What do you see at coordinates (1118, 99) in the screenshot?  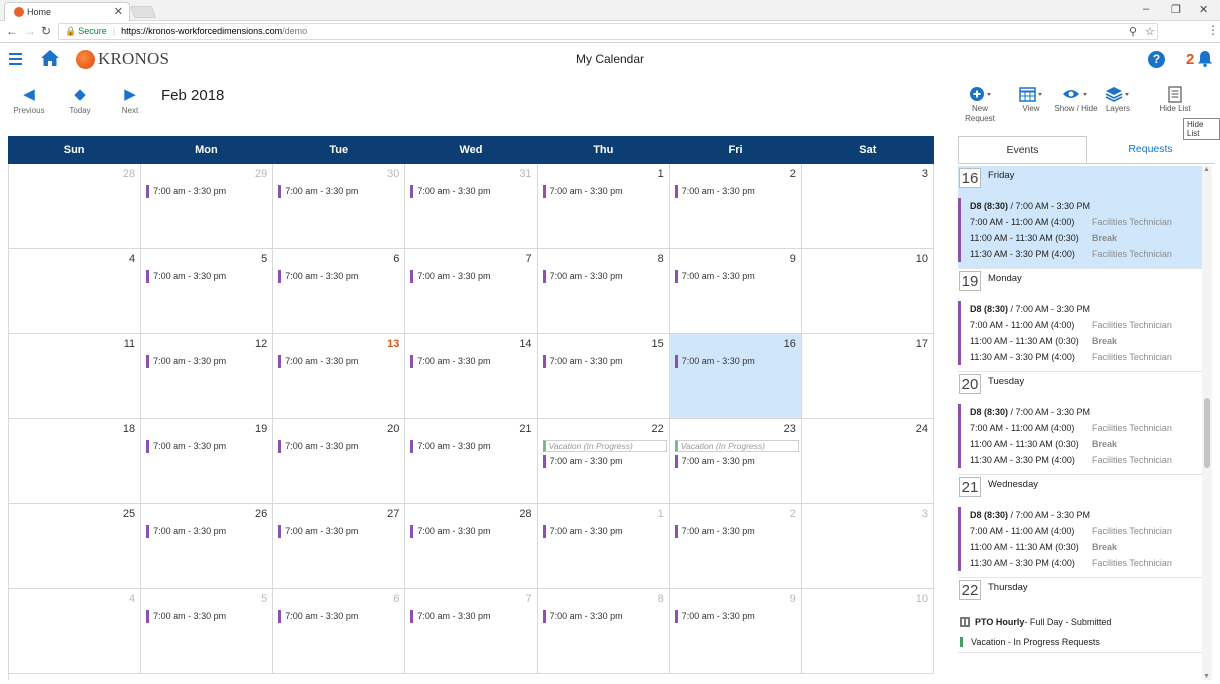 I see `layers-button: Layers` at bounding box center [1118, 99].